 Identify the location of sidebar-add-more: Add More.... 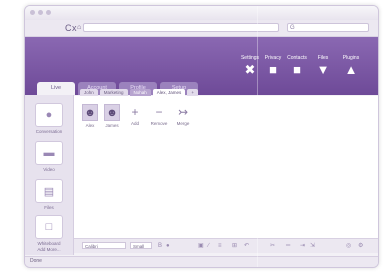
(49, 248).